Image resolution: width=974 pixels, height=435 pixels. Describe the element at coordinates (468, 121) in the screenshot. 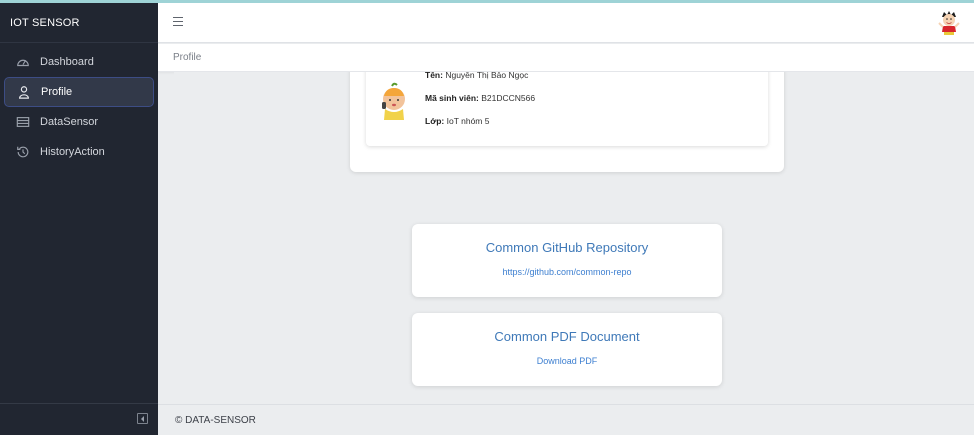

I see `class-value: IoT nhóm 5` at that location.